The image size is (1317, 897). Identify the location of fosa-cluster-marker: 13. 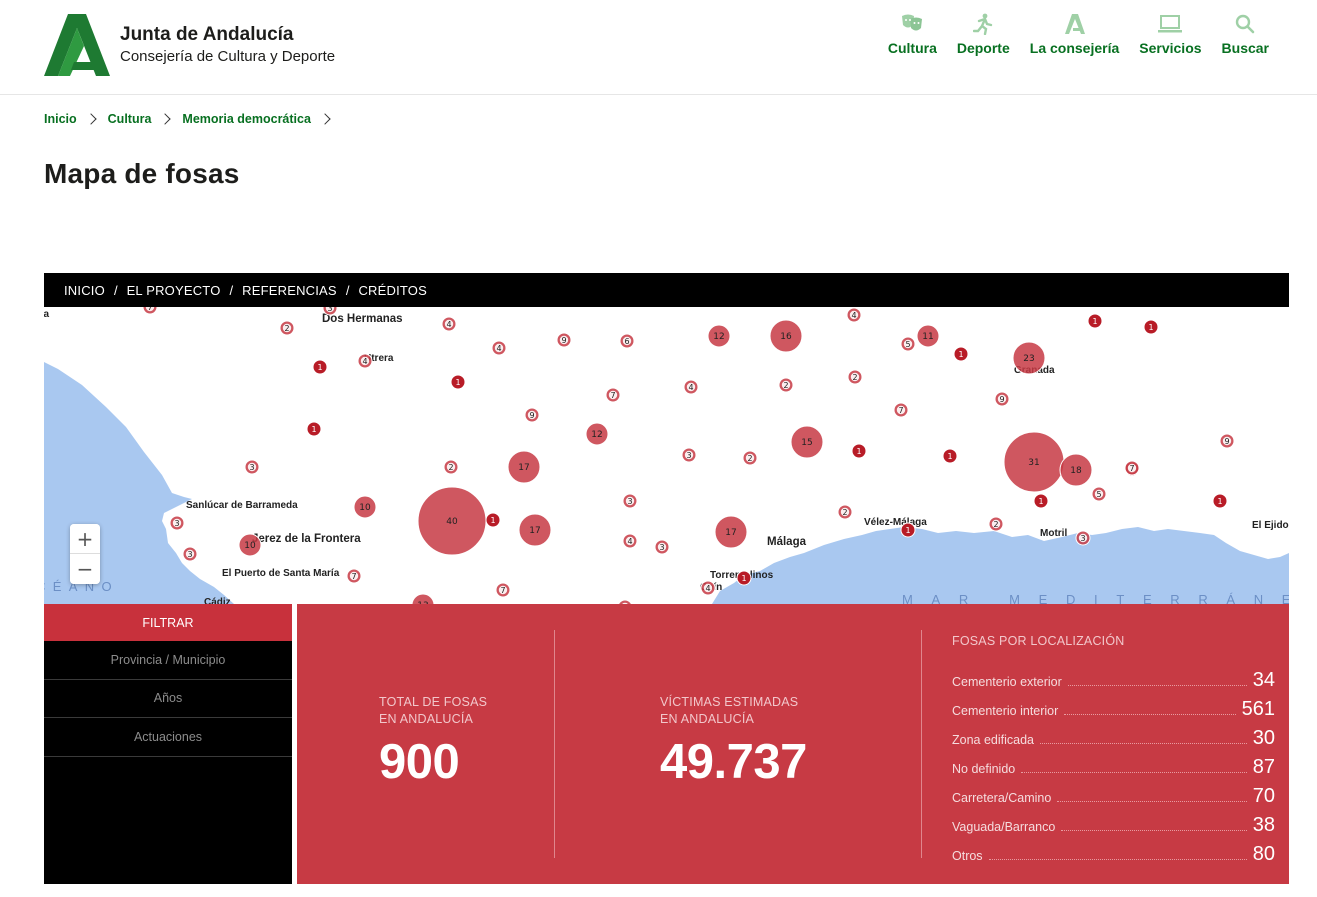
(423, 598).